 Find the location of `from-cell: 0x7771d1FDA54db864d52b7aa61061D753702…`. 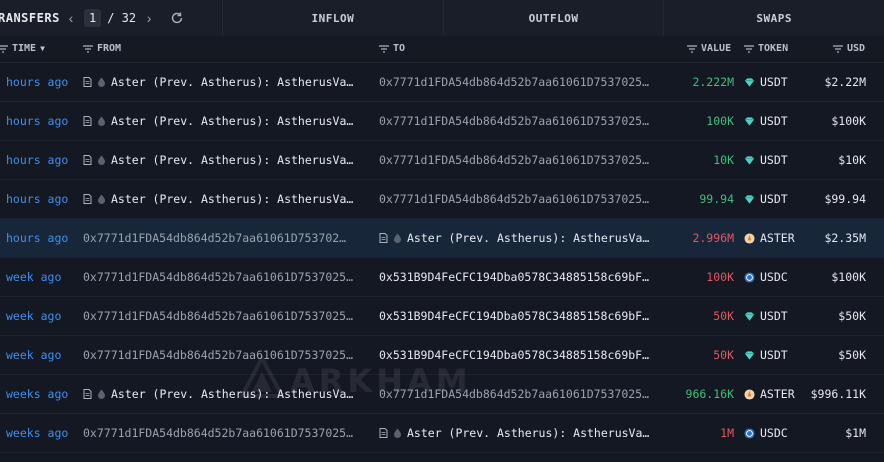

from-cell: 0x7771d1FDA54db864d52b7aa61061D753702… is located at coordinates (225, 238).